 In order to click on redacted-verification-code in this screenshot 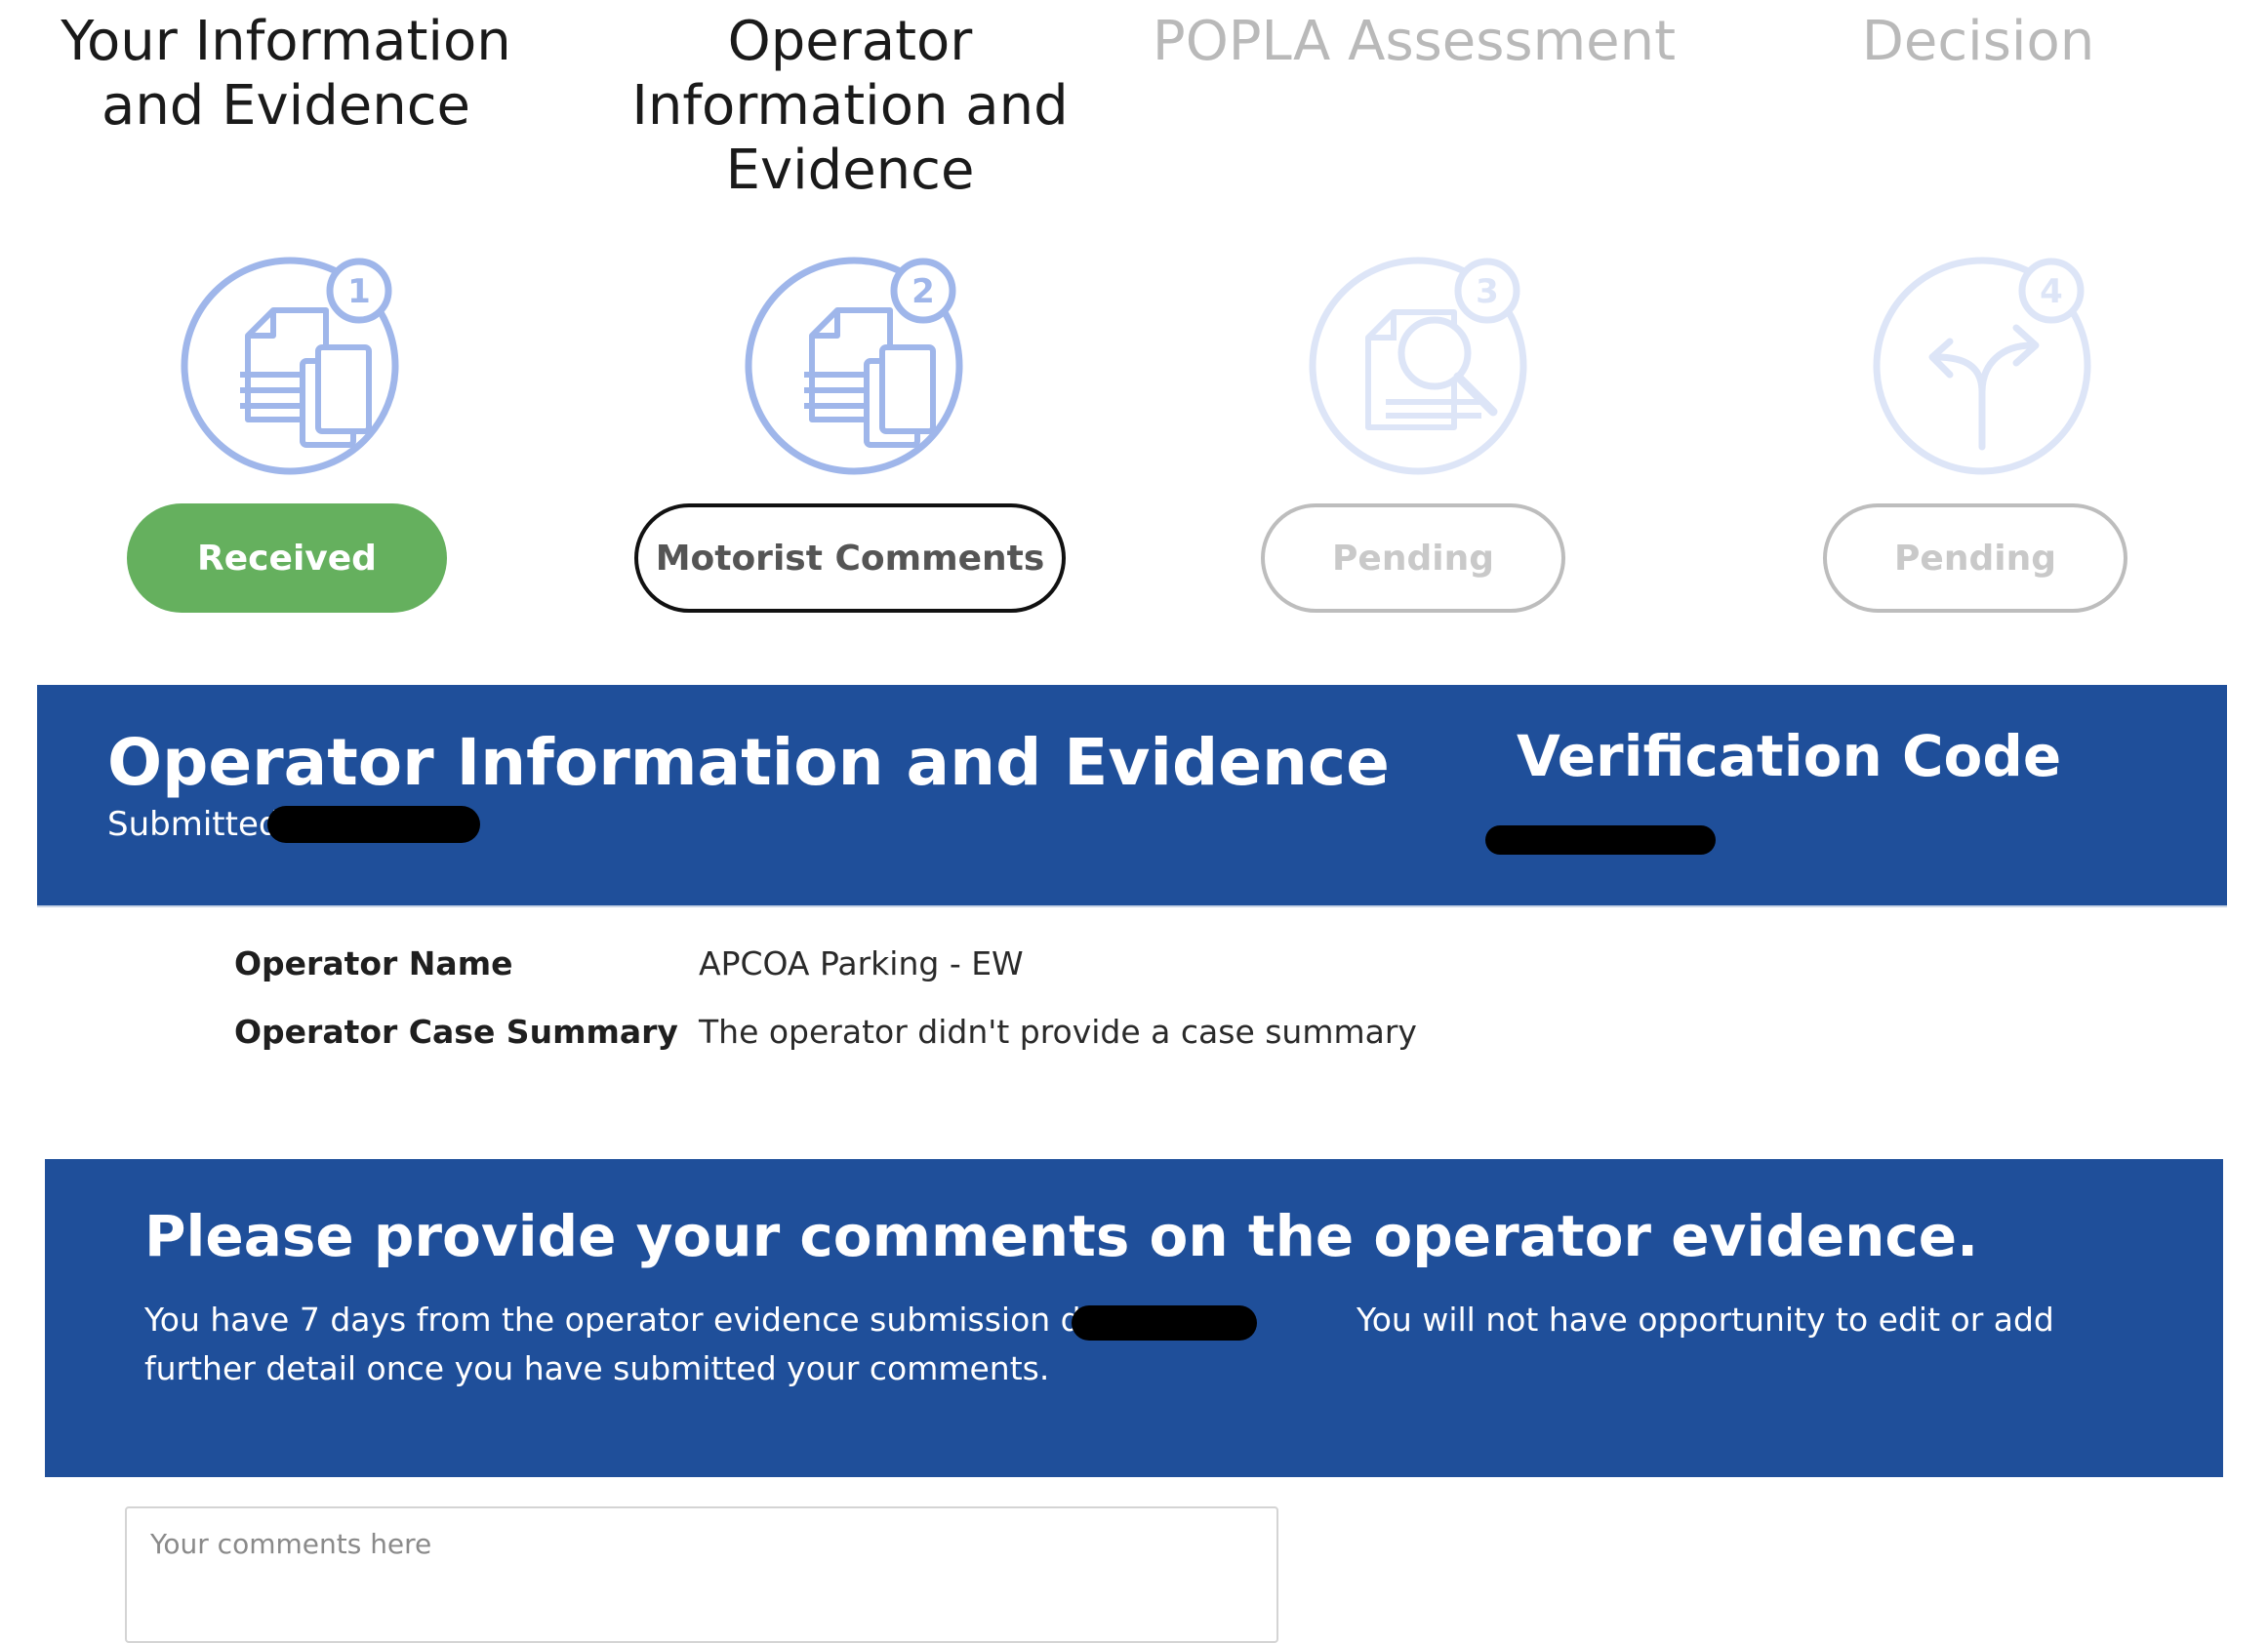, I will do `click(1601, 840)`.